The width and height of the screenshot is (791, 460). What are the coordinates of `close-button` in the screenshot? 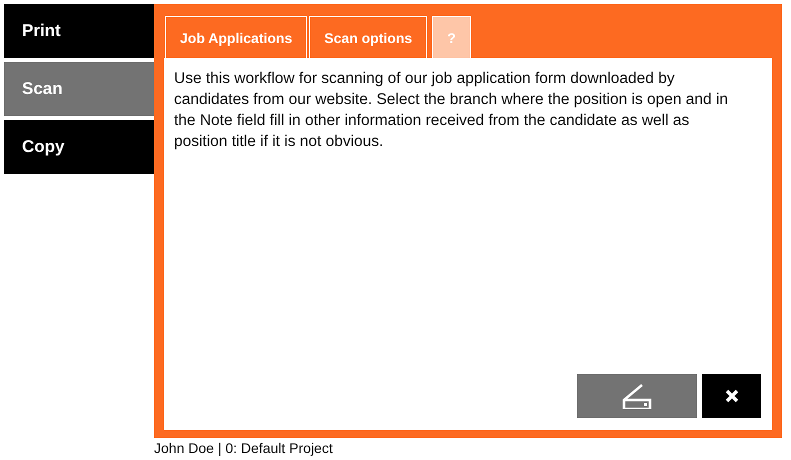 It's located at (731, 396).